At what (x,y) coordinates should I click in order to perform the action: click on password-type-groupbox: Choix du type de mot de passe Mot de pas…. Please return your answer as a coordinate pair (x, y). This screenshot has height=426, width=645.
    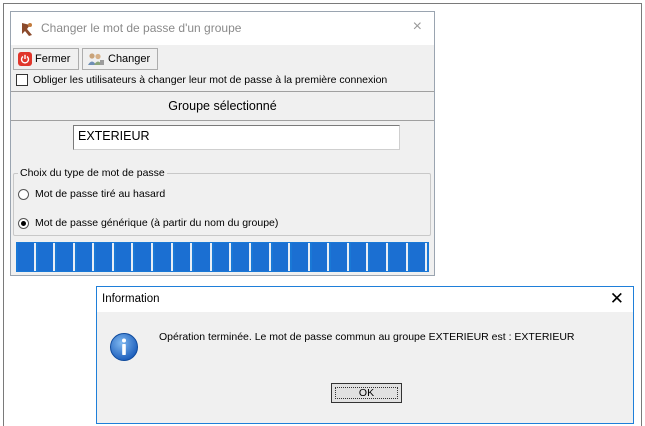
    Looking at the image, I should click on (222, 201).